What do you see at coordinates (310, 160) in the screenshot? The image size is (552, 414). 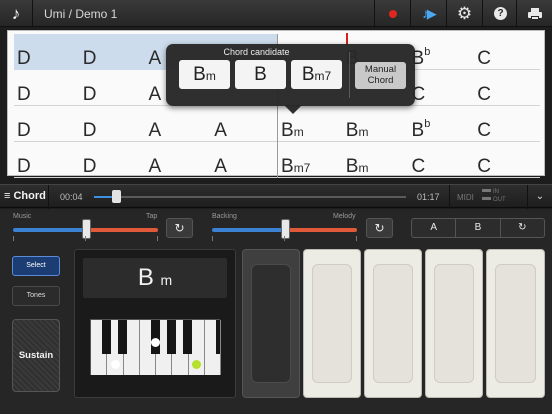 I see `chord-cell: Bm7` at bounding box center [310, 160].